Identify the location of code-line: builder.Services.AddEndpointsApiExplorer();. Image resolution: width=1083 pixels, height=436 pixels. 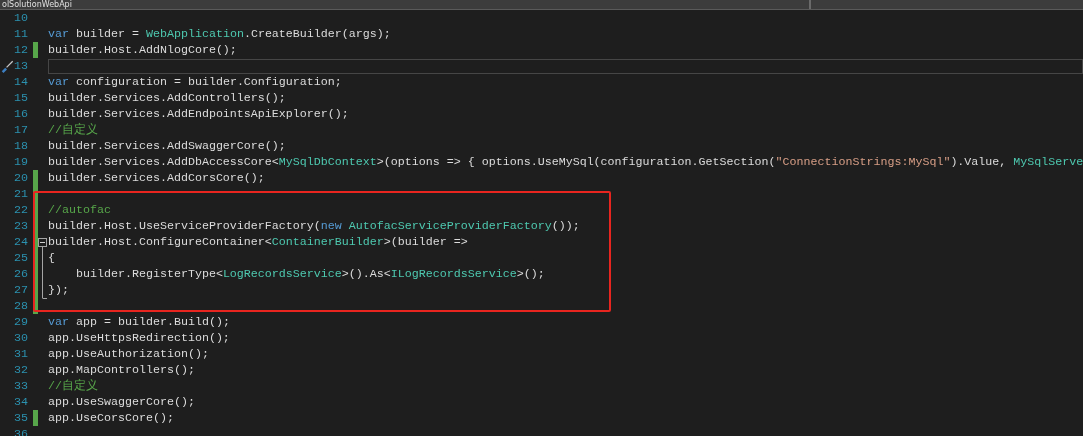
(198, 114).